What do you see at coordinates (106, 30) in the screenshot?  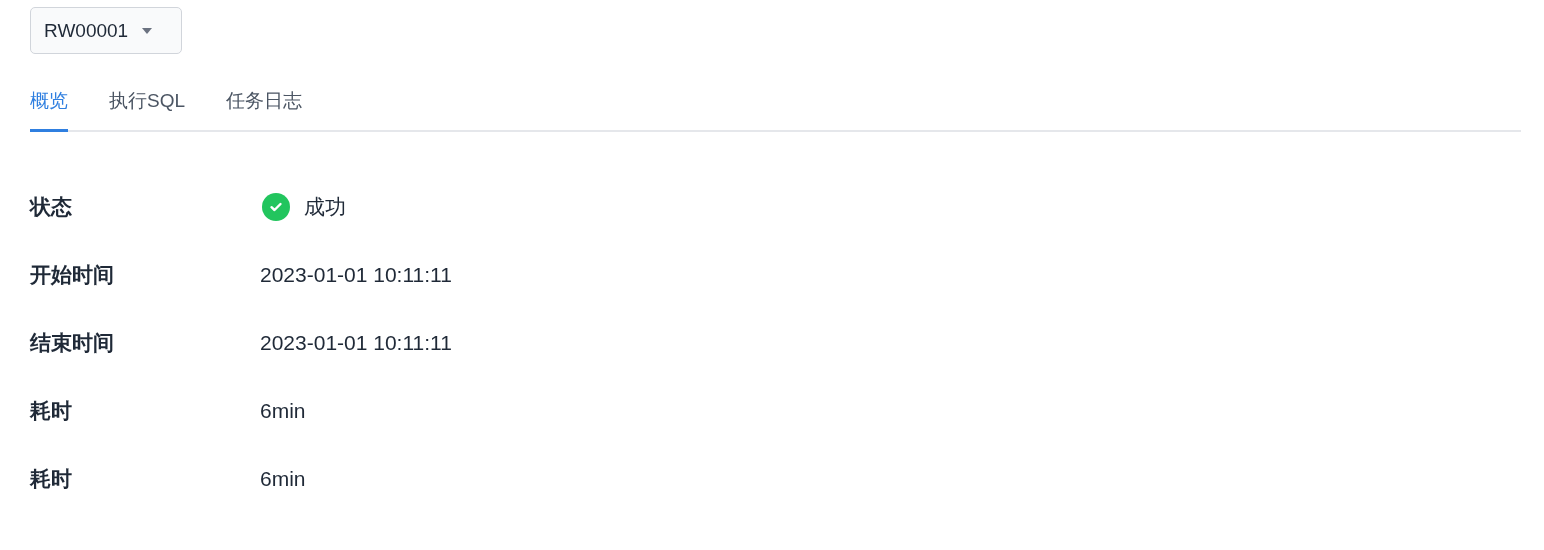 I see `task-select: RW00001` at bounding box center [106, 30].